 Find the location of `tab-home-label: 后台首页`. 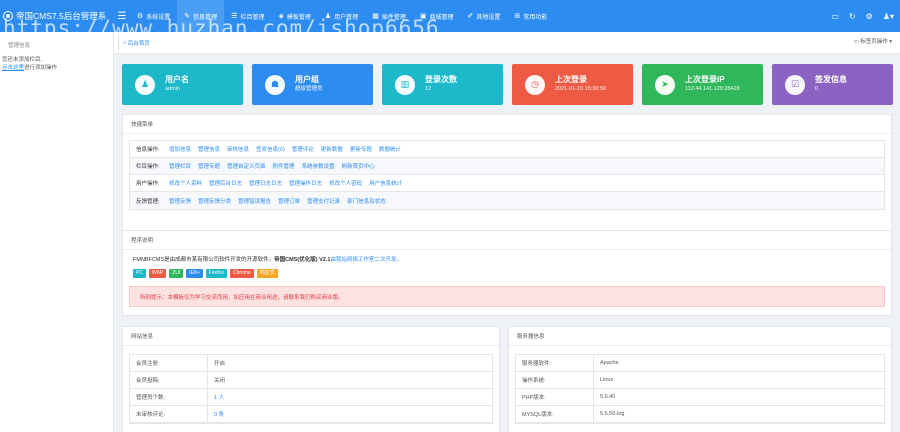

tab-home-label: 后台首页 is located at coordinates (138, 43).